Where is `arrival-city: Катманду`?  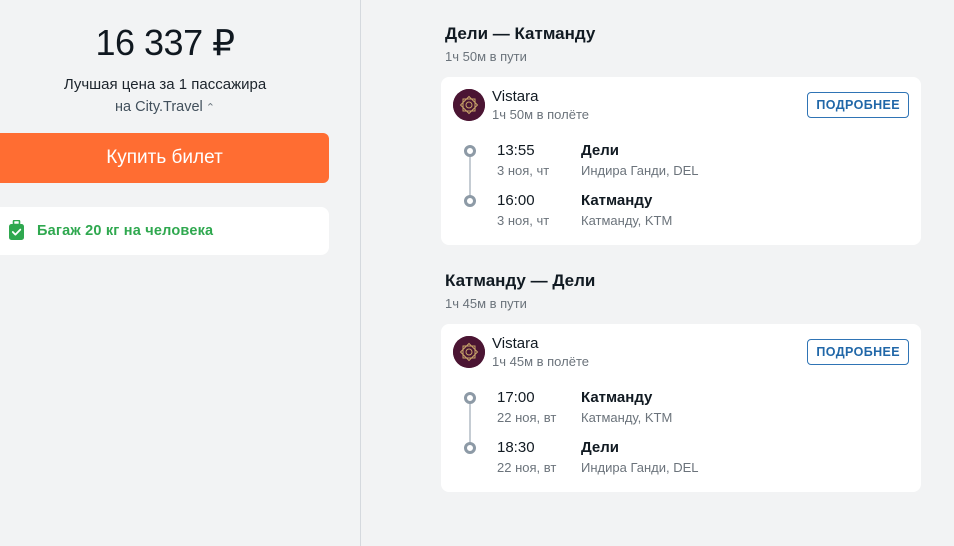
arrival-city: Катманду is located at coordinates (617, 200).